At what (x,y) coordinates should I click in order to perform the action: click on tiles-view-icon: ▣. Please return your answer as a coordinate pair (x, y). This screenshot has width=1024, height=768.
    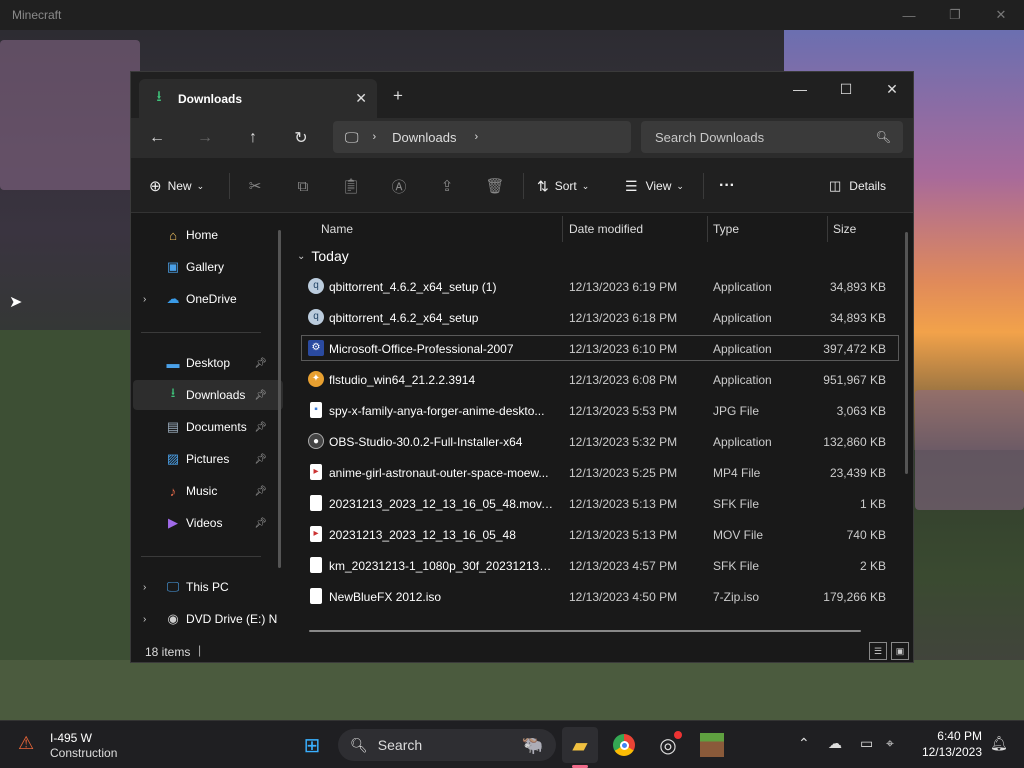
    Looking at the image, I should click on (900, 651).